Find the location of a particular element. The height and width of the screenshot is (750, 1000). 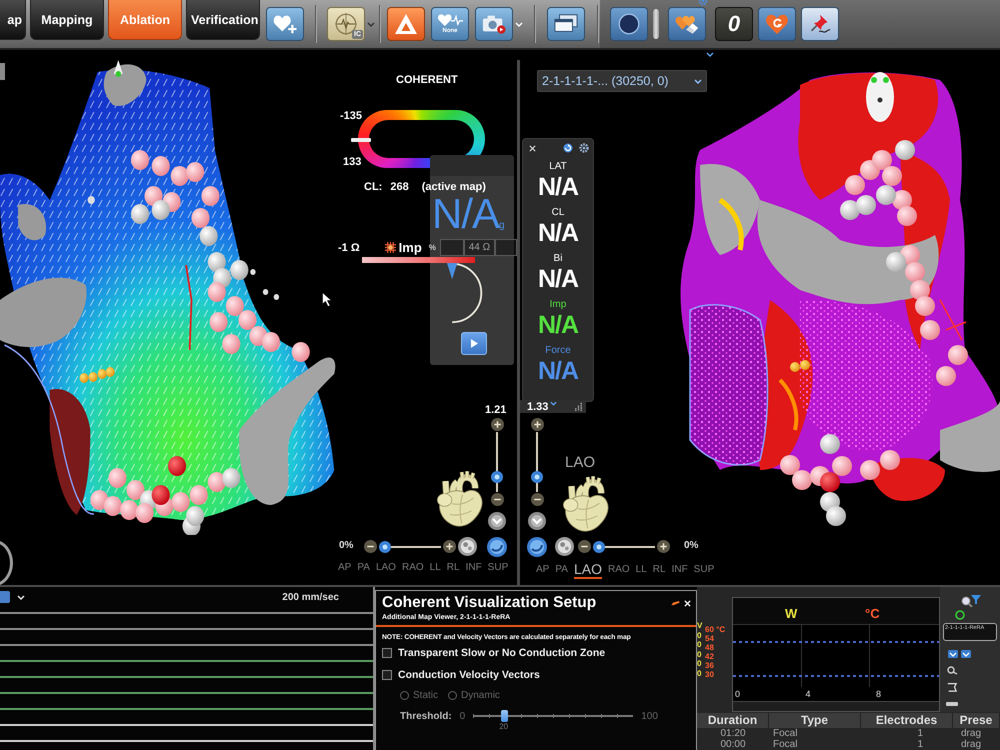

mode-tab: ap is located at coordinates (13, 20).